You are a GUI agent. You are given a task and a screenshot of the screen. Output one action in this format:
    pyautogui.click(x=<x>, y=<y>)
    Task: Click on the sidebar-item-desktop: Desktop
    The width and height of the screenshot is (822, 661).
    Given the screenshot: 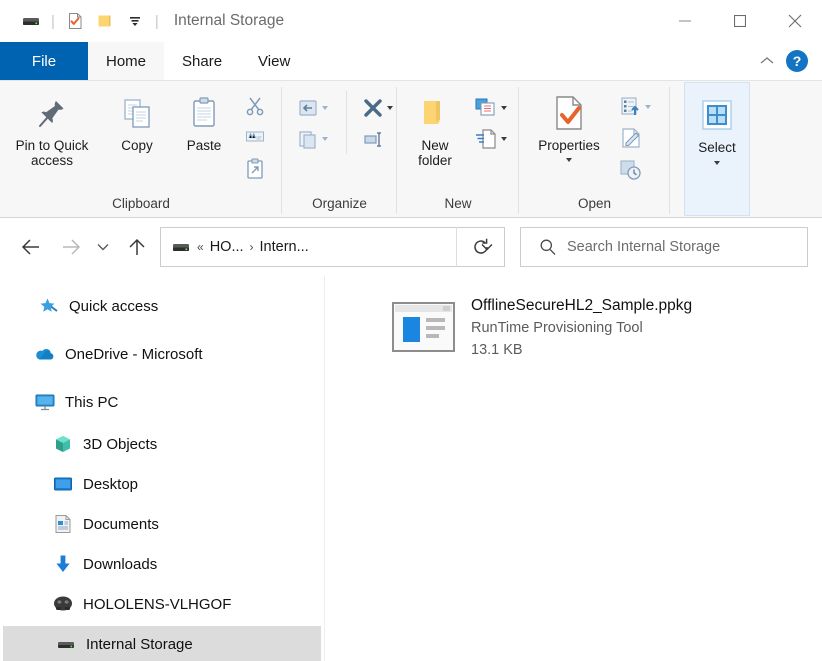 What is the action you would take?
    pyautogui.click(x=162, y=484)
    